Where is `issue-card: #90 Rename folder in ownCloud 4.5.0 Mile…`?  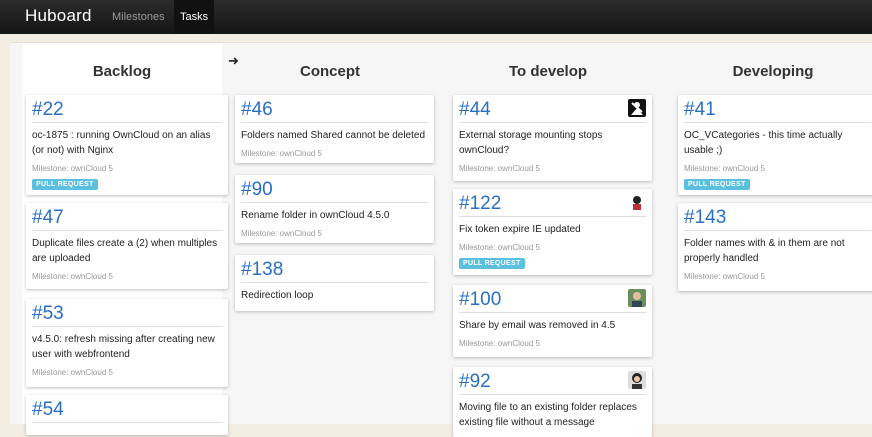 issue-card: #90 Rename folder in ownCloud 4.5.0 Mile… is located at coordinates (334, 209).